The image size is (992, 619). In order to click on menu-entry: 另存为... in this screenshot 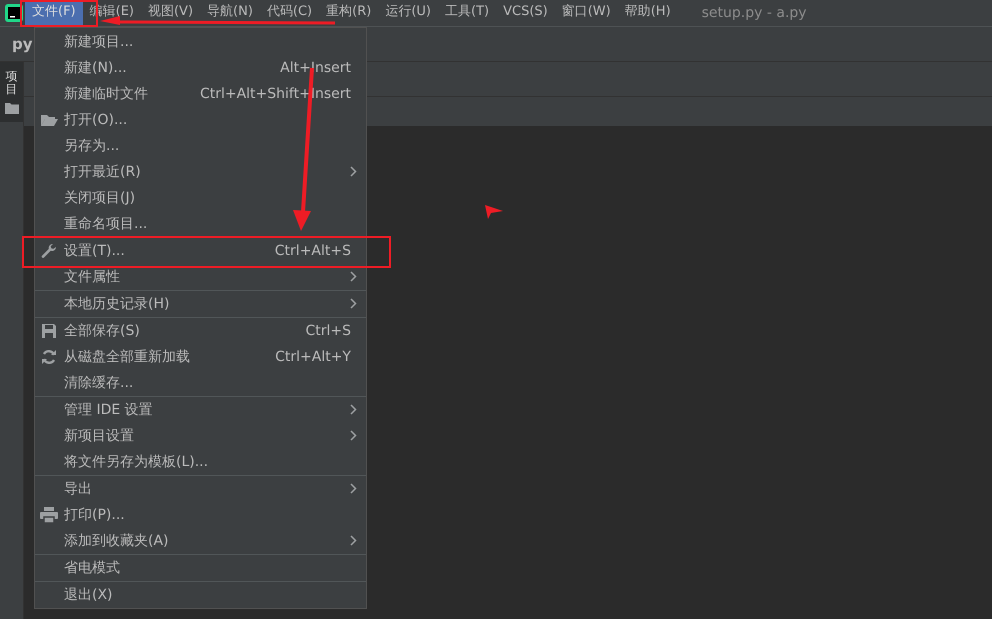, I will do `click(200, 146)`.